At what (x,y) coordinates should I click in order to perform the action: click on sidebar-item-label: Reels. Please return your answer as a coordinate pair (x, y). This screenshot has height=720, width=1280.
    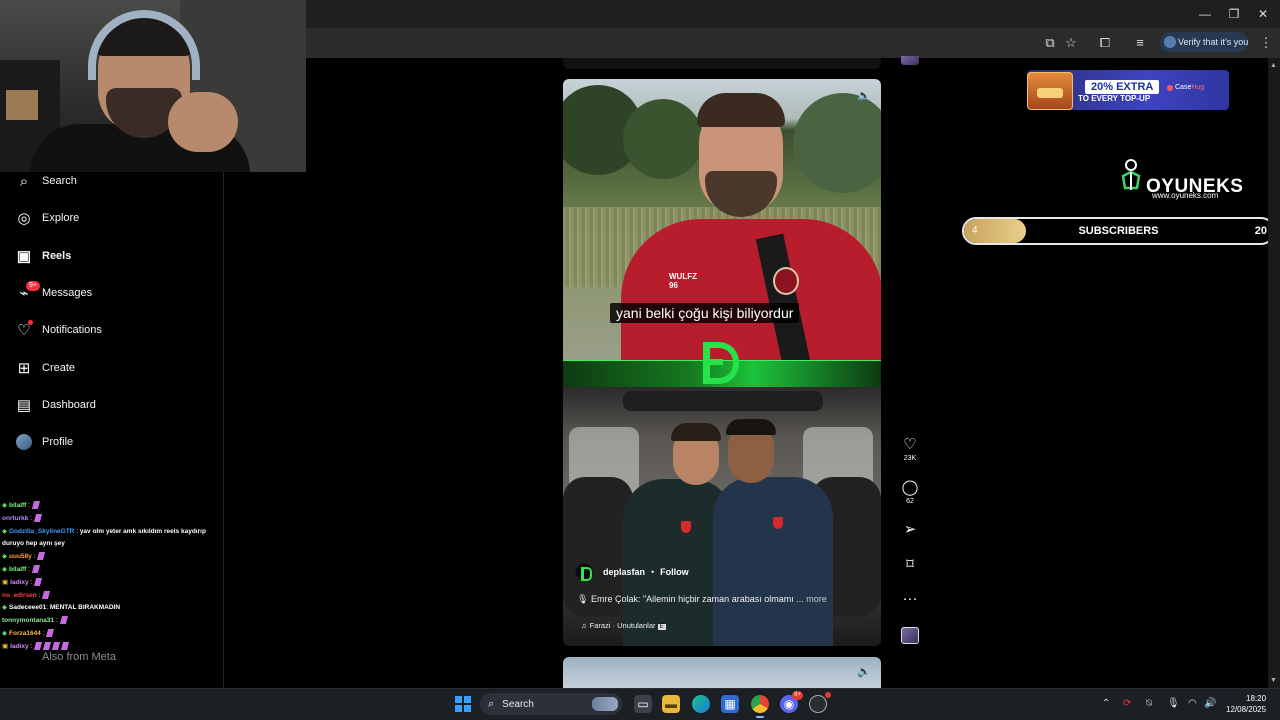
    Looking at the image, I should click on (57, 256).